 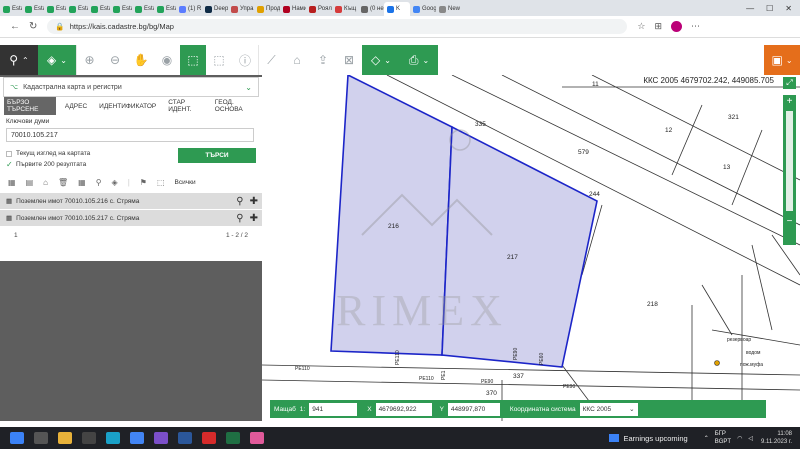 I want to click on chevron-up-icon: ⌃, so click(x=706, y=438).